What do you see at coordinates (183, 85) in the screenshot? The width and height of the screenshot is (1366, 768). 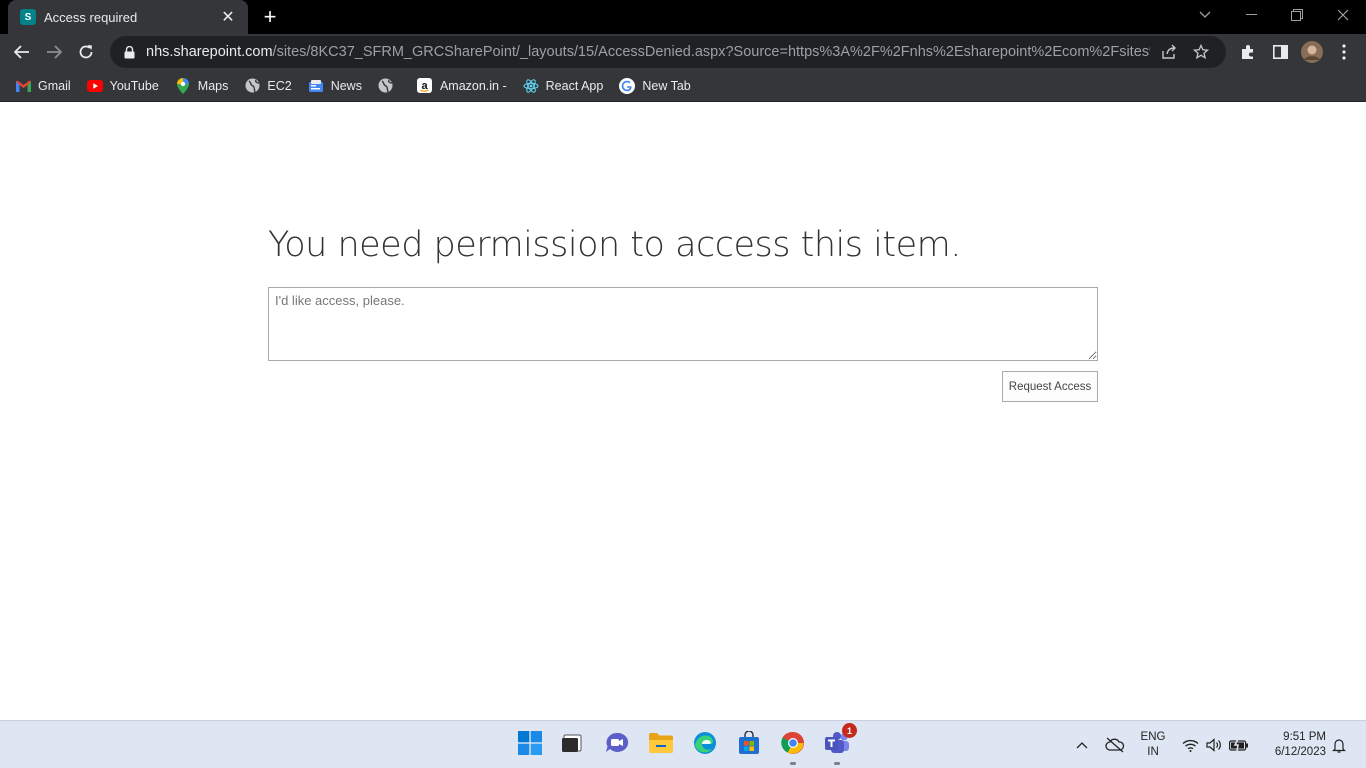 I see `maps-icon` at bounding box center [183, 85].